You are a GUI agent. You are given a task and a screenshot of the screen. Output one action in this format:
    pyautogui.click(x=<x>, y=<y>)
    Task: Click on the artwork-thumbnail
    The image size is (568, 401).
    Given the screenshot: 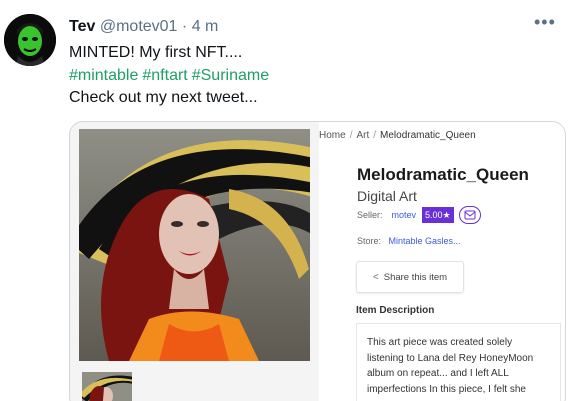 What is the action you would take?
    pyautogui.click(x=107, y=386)
    